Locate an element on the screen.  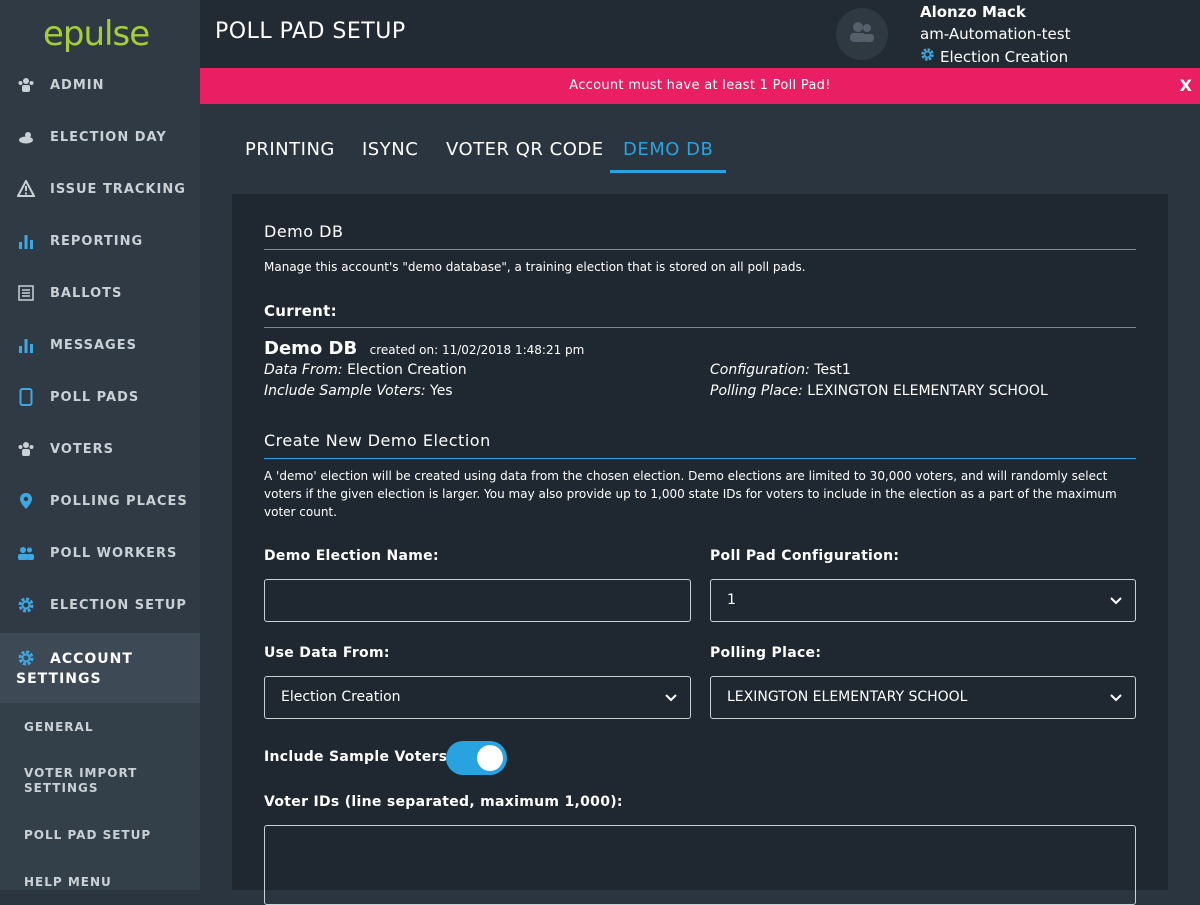
sidebar-item-label: REPORTING is located at coordinates (97, 241).